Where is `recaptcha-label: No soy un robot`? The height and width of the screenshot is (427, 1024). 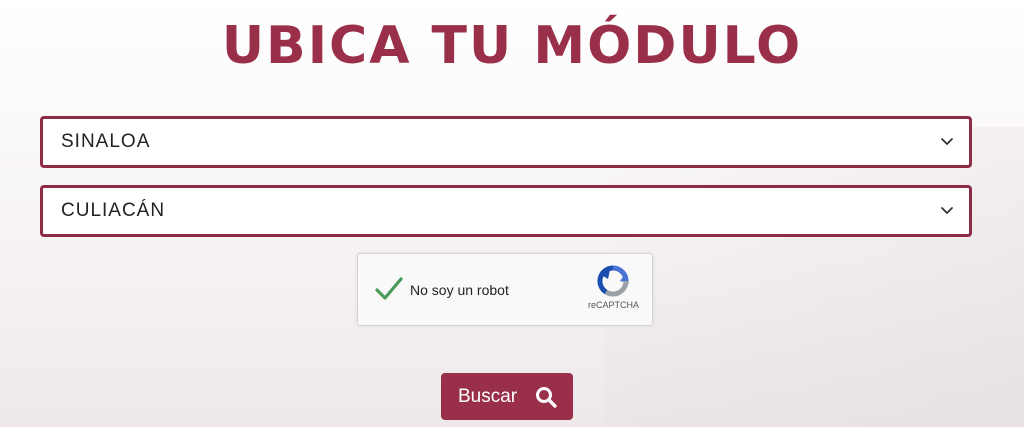 recaptcha-label: No soy un robot is located at coordinates (459, 290).